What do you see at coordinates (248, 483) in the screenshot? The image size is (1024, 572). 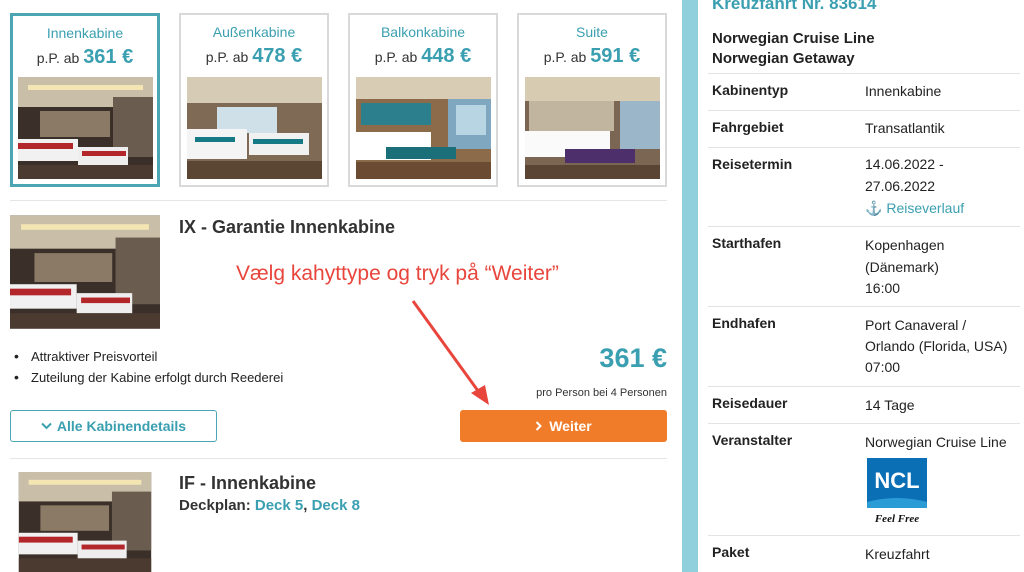 I see `offer-title: IF - Innenkabine` at bounding box center [248, 483].